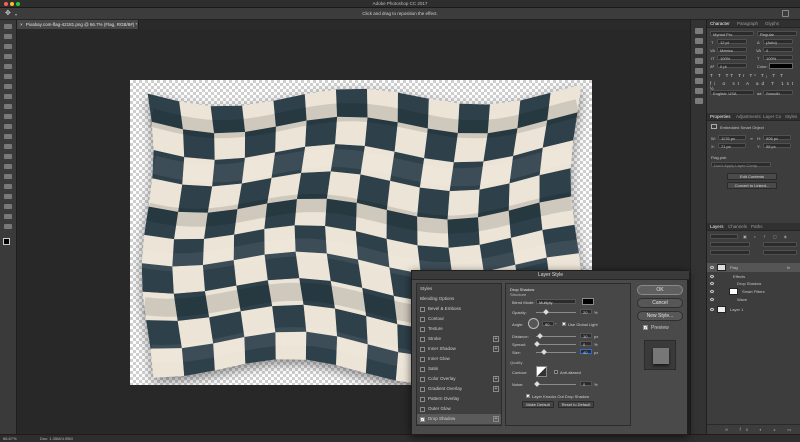 The height and width of the screenshot is (442, 800). I want to click on spread-field: 0, so click(586, 344).